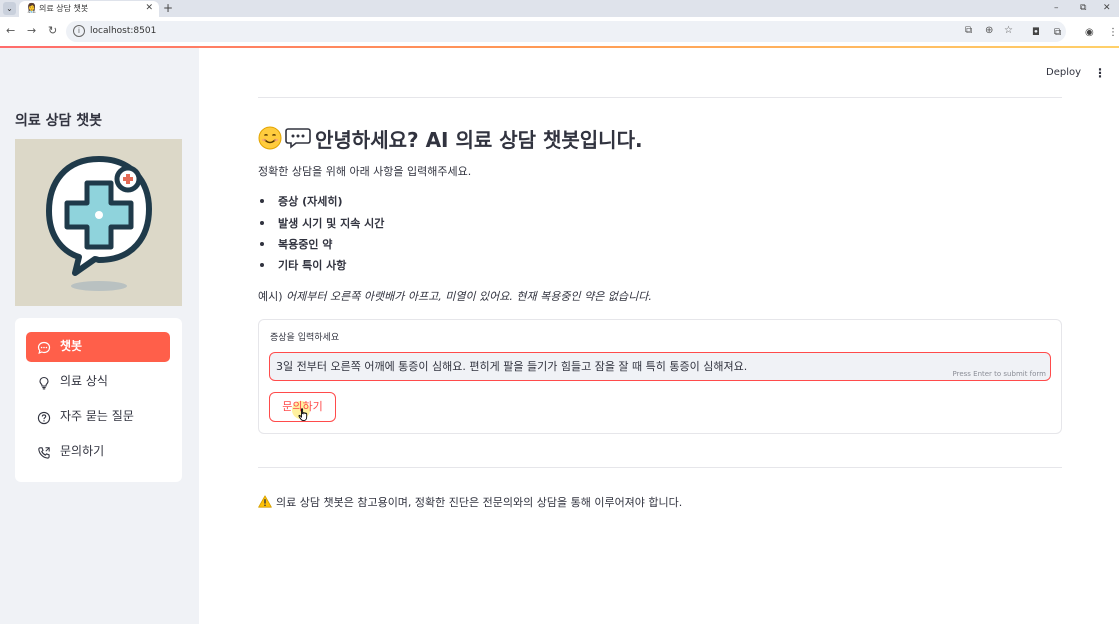 This screenshot has width=1119, height=624. Describe the element at coordinates (365, 171) in the screenshot. I see `intro-text: 정확한 상담을 위해 아래 사항을 입력해주세요.` at that location.